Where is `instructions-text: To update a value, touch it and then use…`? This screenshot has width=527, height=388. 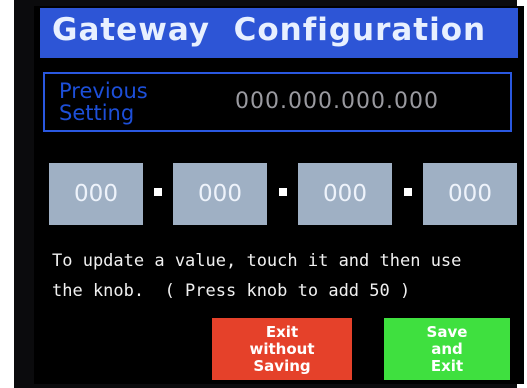
instructions-text: To update a value, touch it and then use… is located at coordinates (287, 276).